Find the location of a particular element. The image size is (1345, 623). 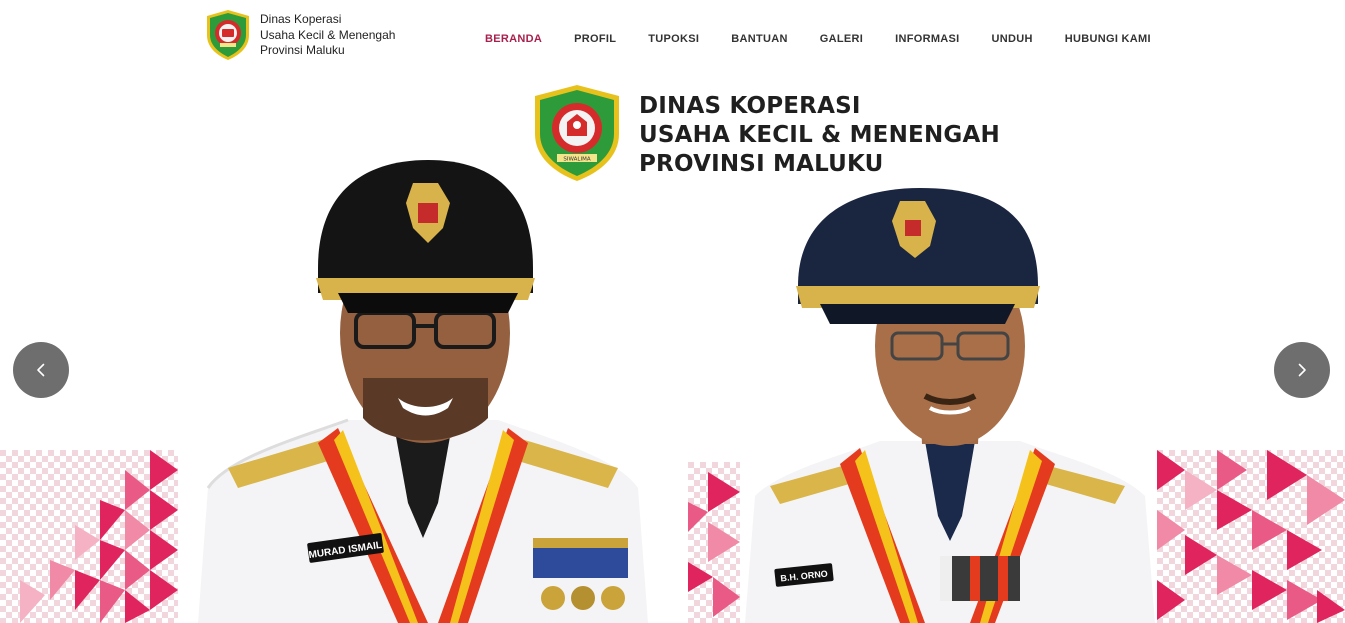

logo-line-2: Usaha Kecil & Menengah is located at coordinates (328, 34).